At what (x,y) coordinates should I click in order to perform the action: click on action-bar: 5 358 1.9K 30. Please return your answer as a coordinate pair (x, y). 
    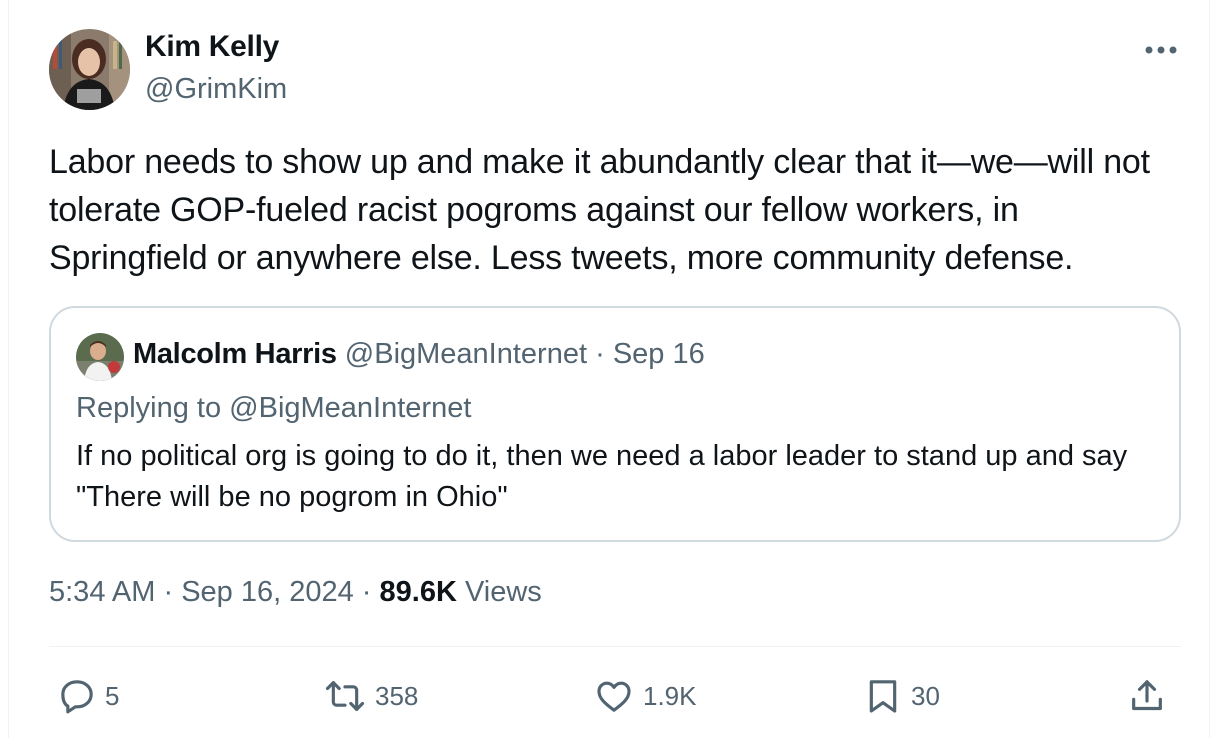
    Looking at the image, I should click on (615, 696).